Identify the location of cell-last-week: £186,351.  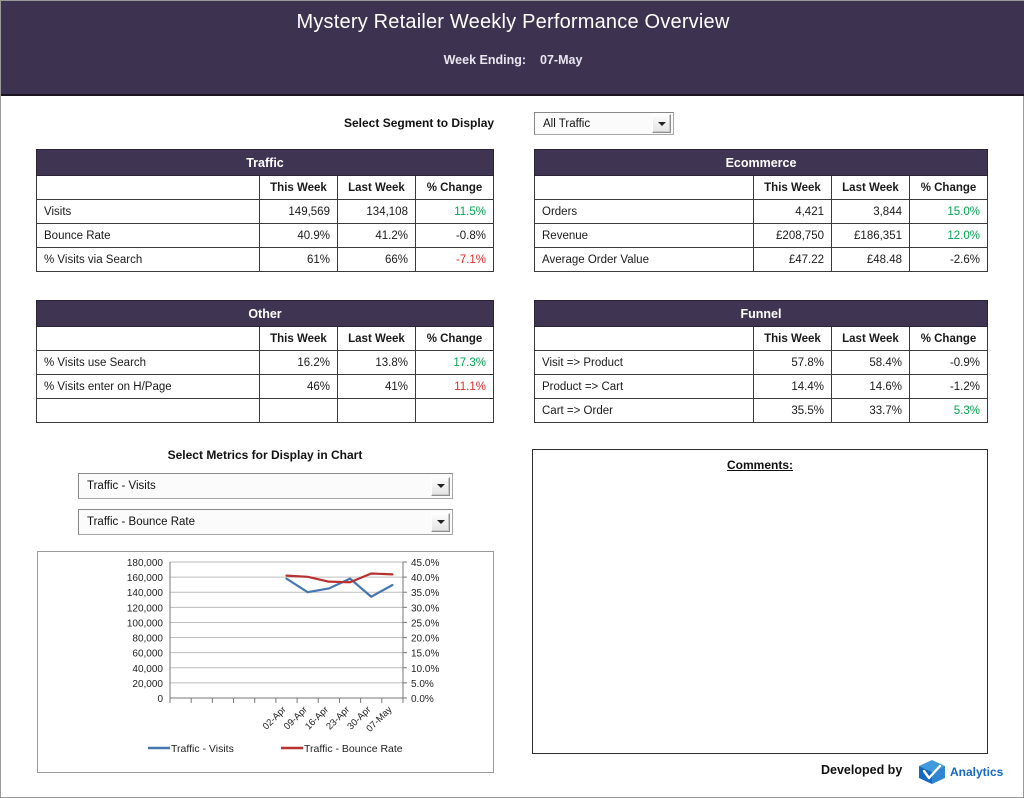
(870, 235).